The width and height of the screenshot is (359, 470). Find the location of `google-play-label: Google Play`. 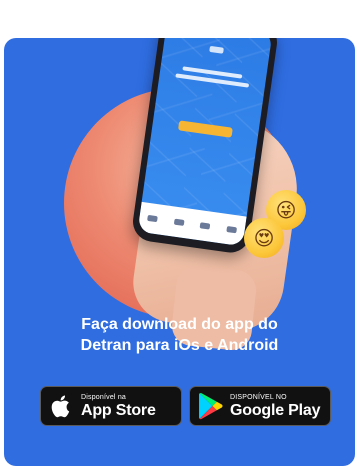

google-play-label: Google Play is located at coordinates (275, 410).